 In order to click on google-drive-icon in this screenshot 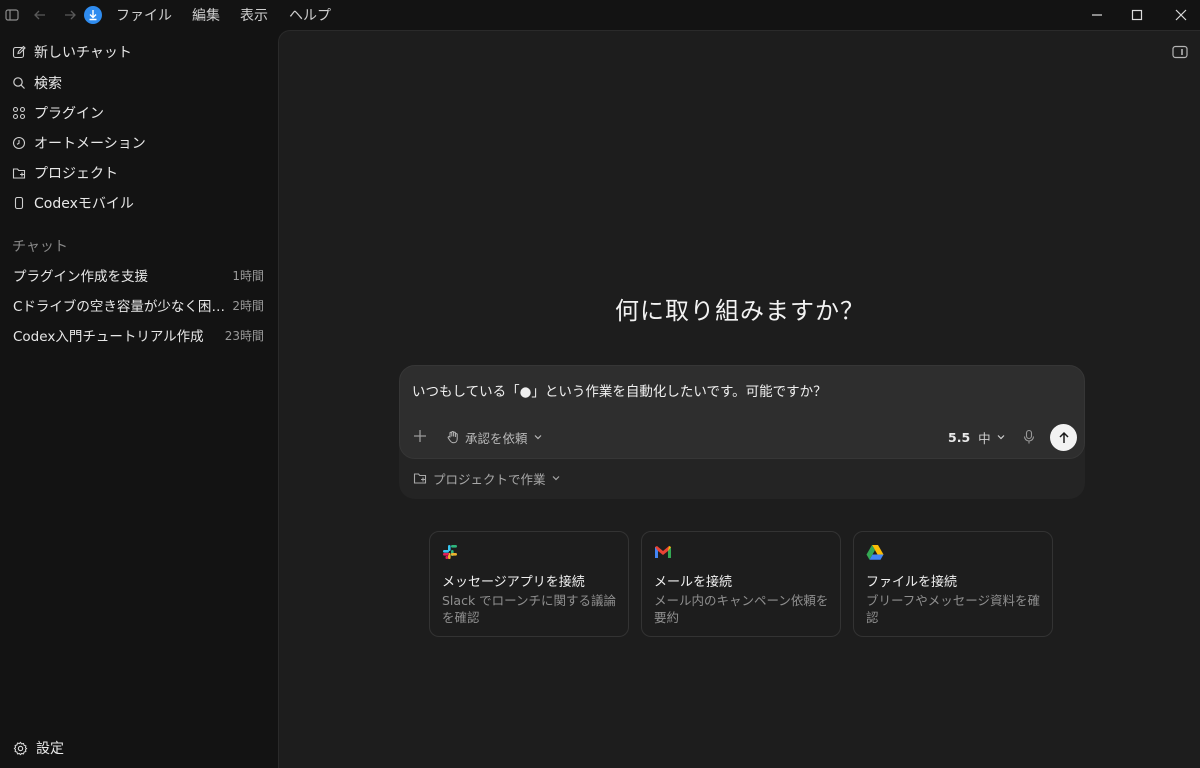, I will do `click(875, 554)`.